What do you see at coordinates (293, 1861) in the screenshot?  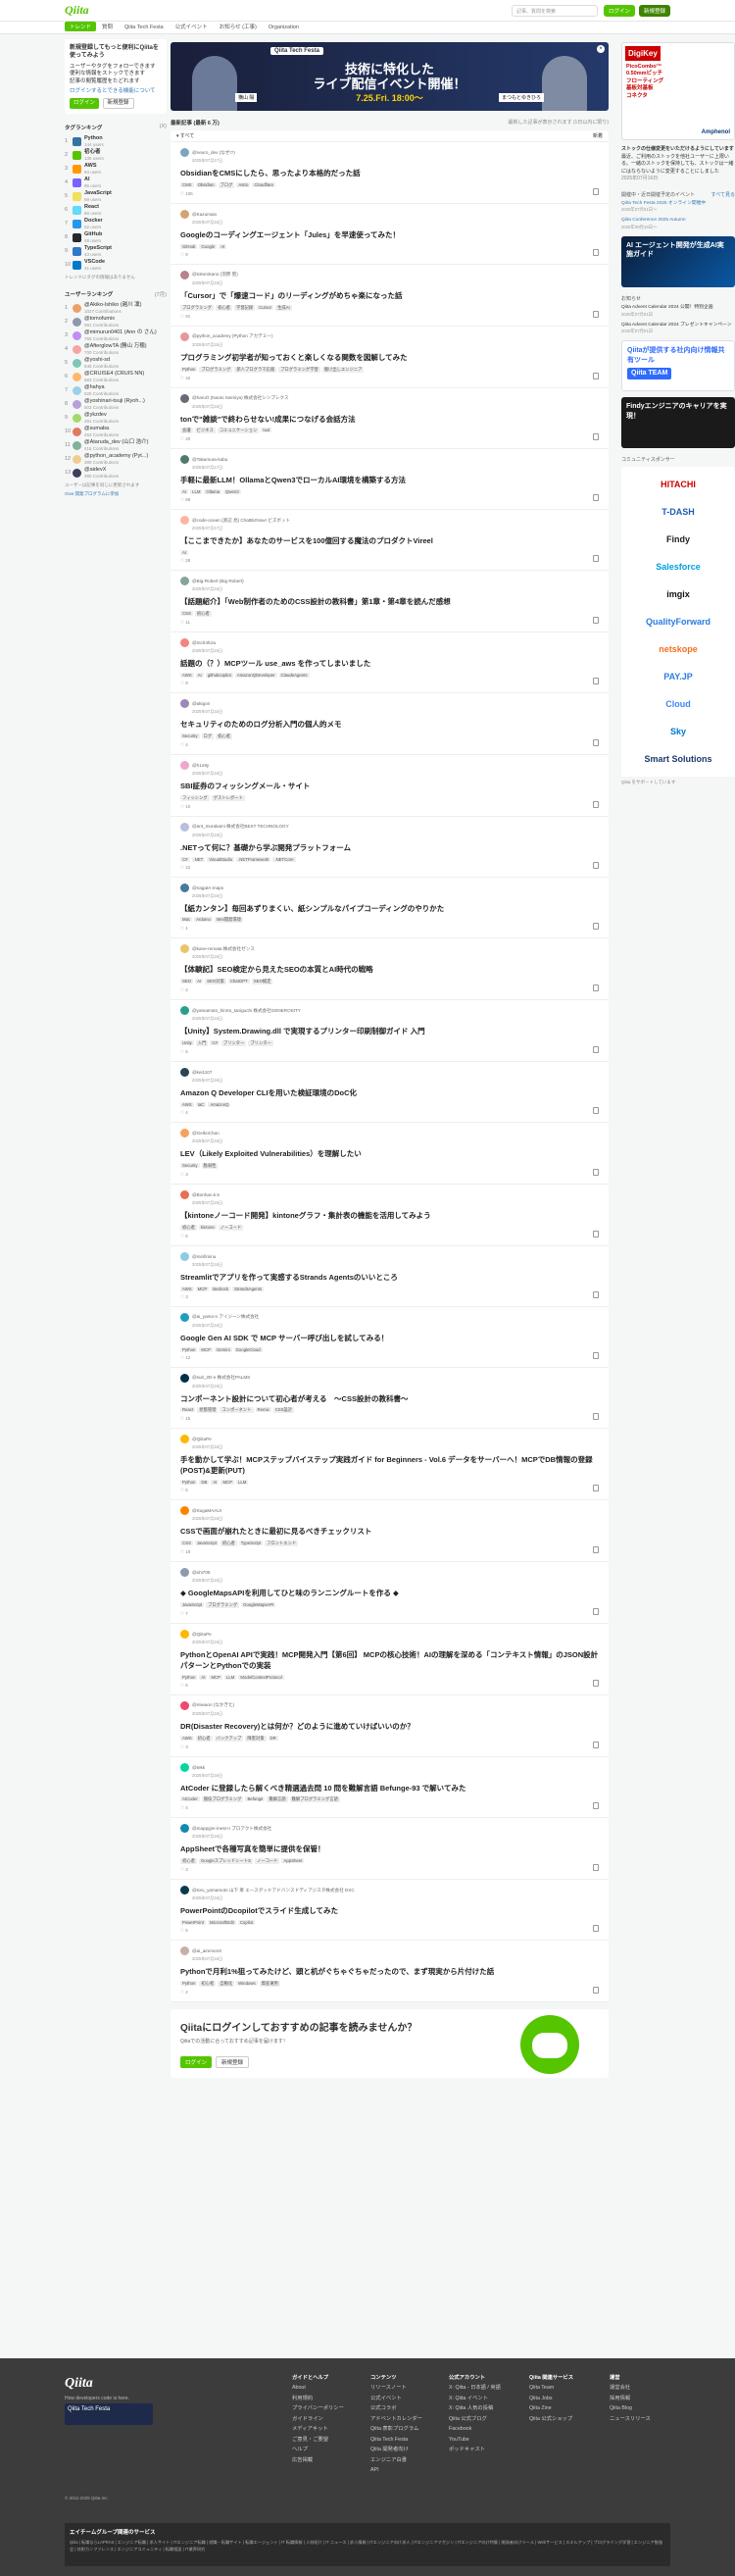 I see `tag-chip: AppSheet` at bounding box center [293, 1861].